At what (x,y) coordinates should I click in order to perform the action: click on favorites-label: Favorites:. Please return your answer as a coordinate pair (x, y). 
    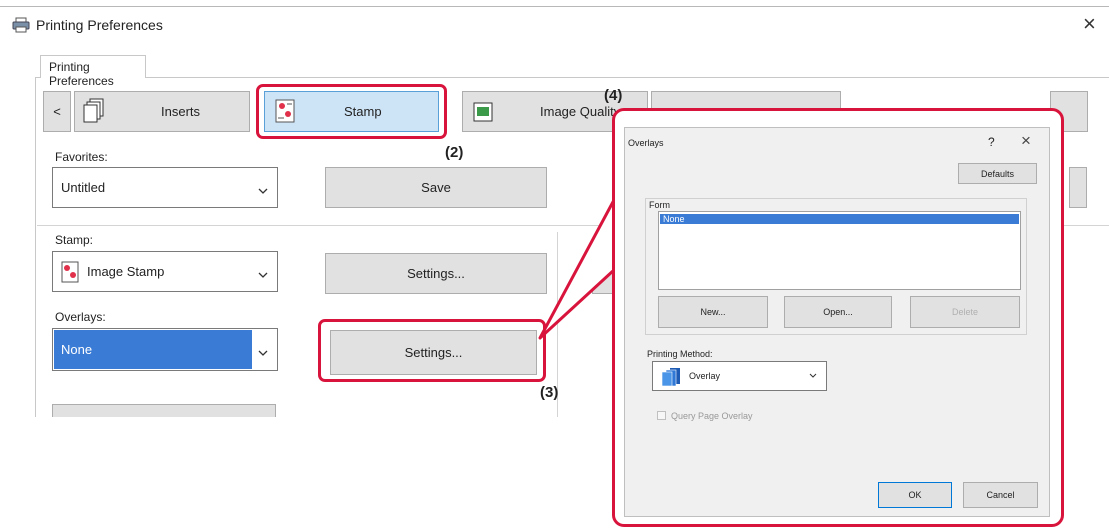
    Looking at the image, I should click on (81, 157).